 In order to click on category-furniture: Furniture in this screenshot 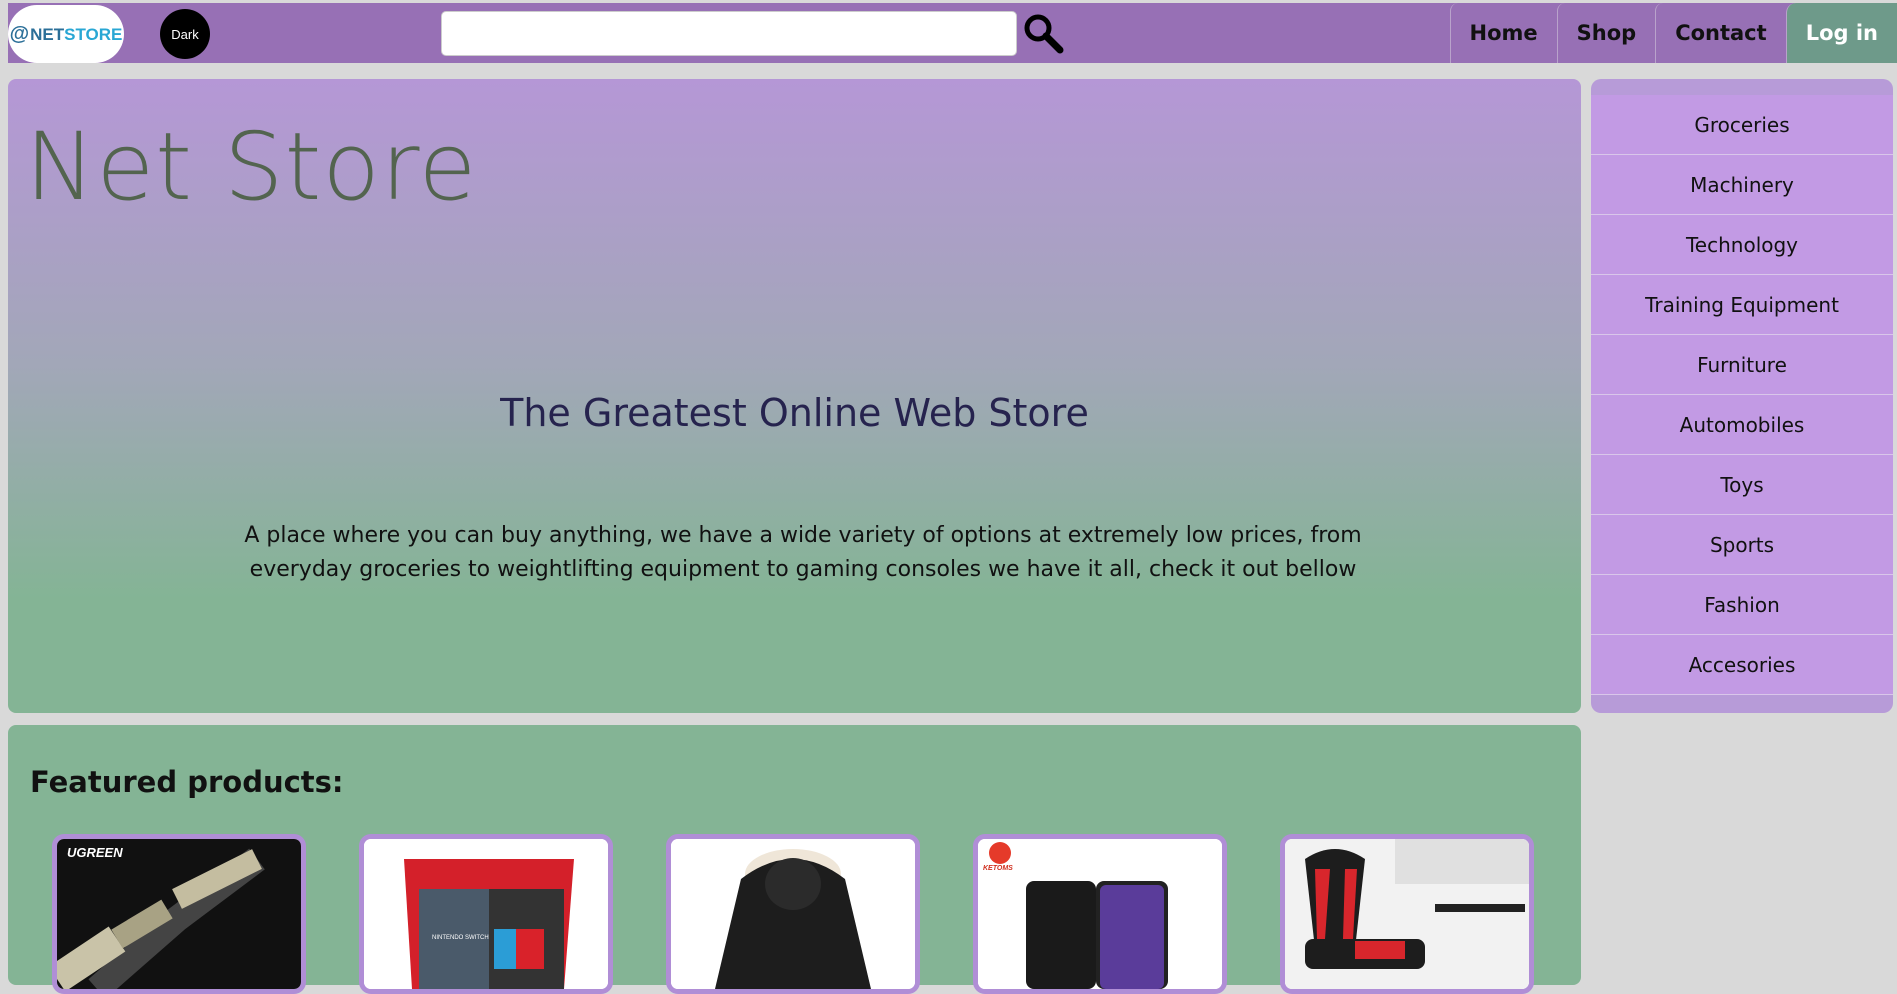, I will do `click(1742, 365)`.